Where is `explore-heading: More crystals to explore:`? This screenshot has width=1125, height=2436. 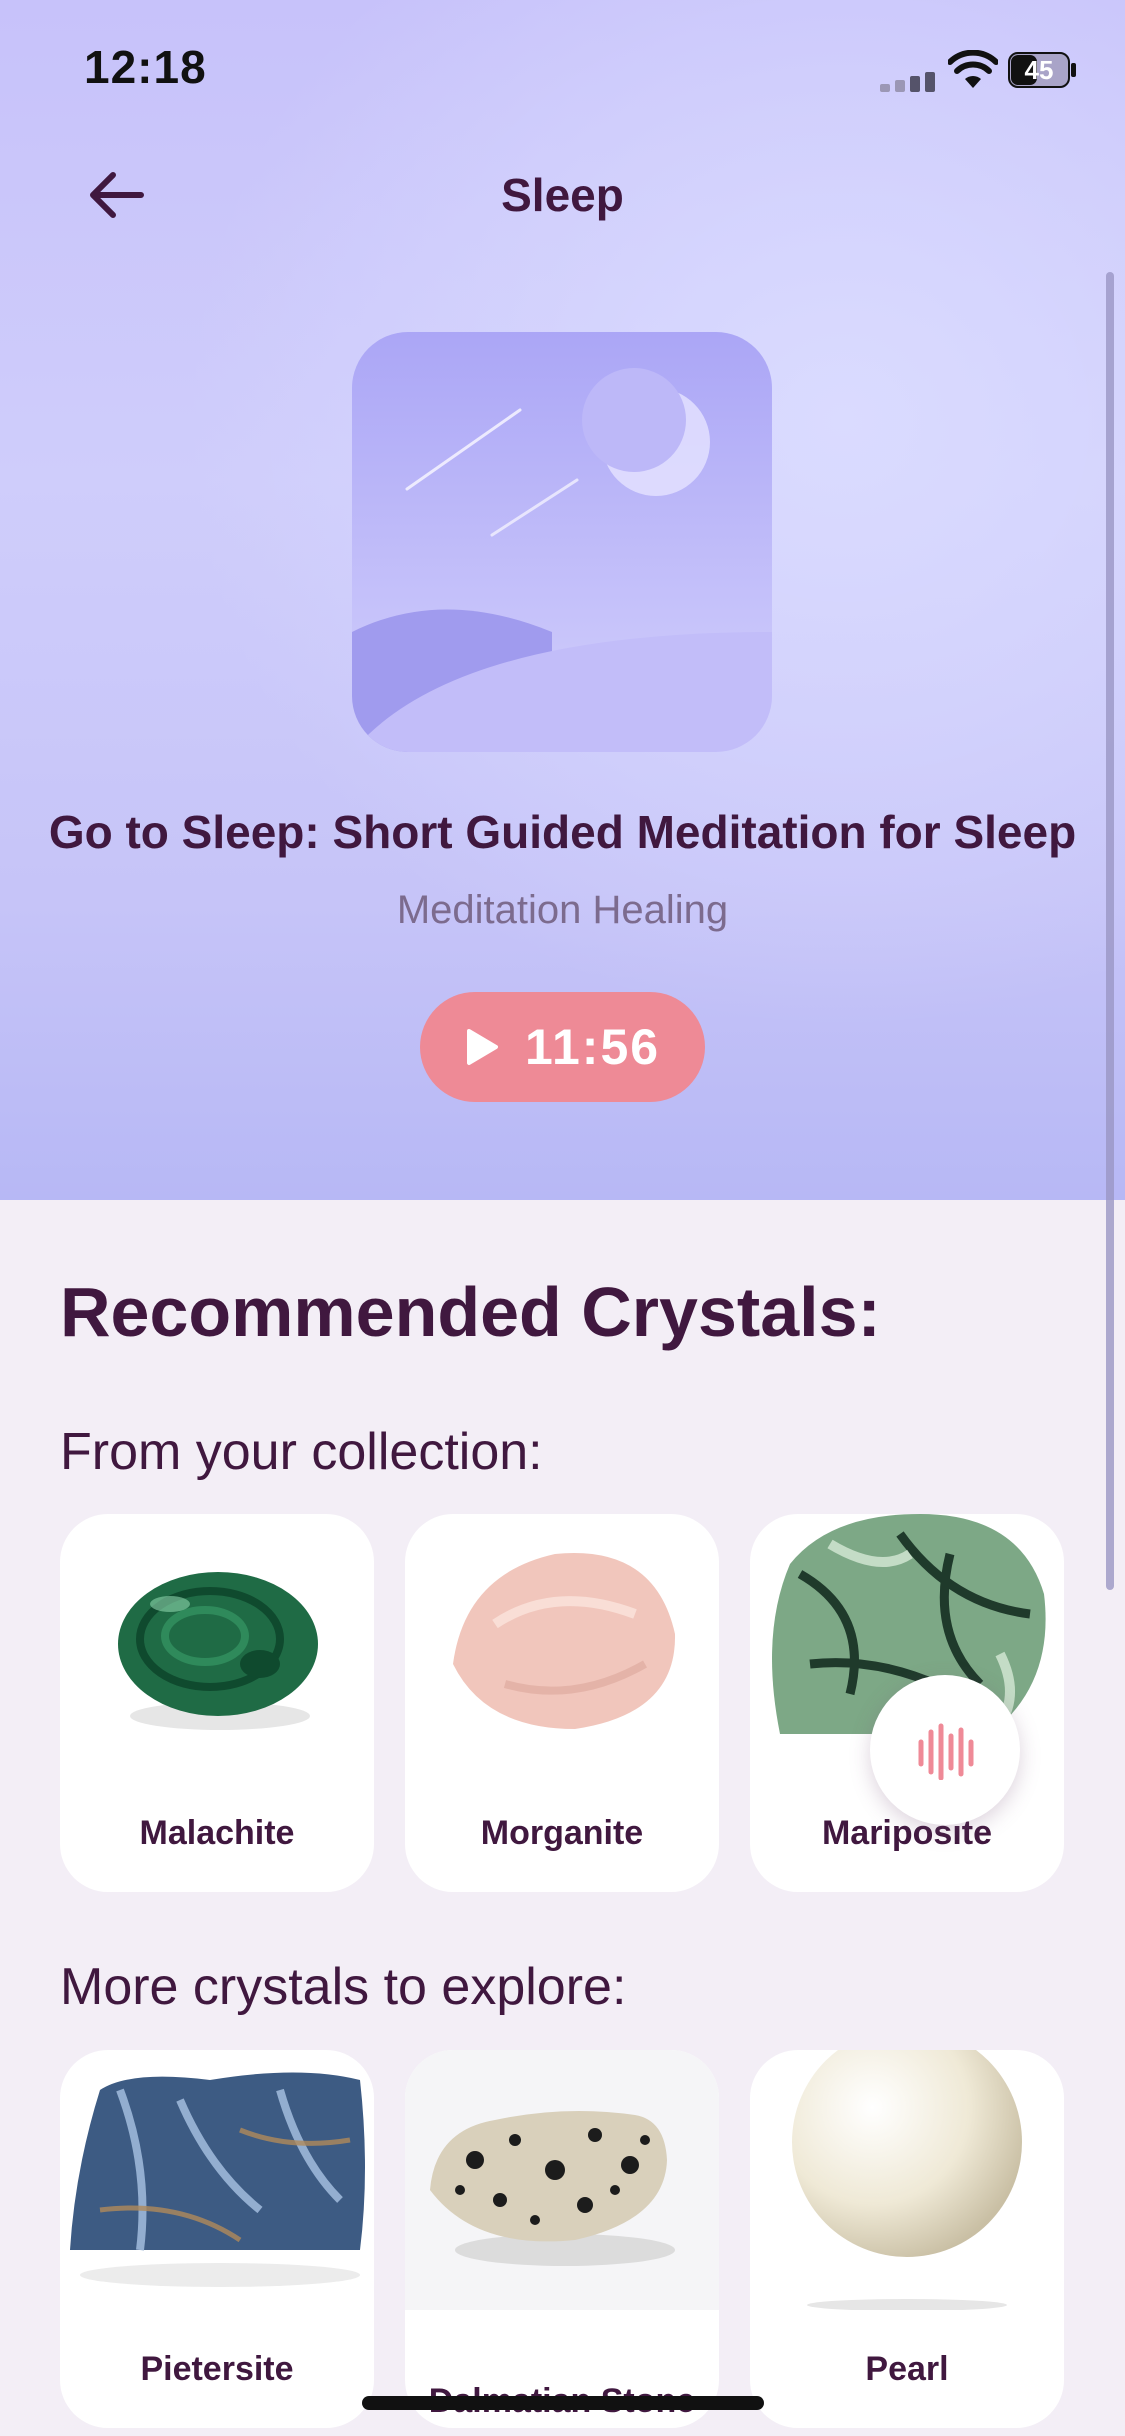 explore-heading: More crystals to explore: is located at coordinates (343, 1987).